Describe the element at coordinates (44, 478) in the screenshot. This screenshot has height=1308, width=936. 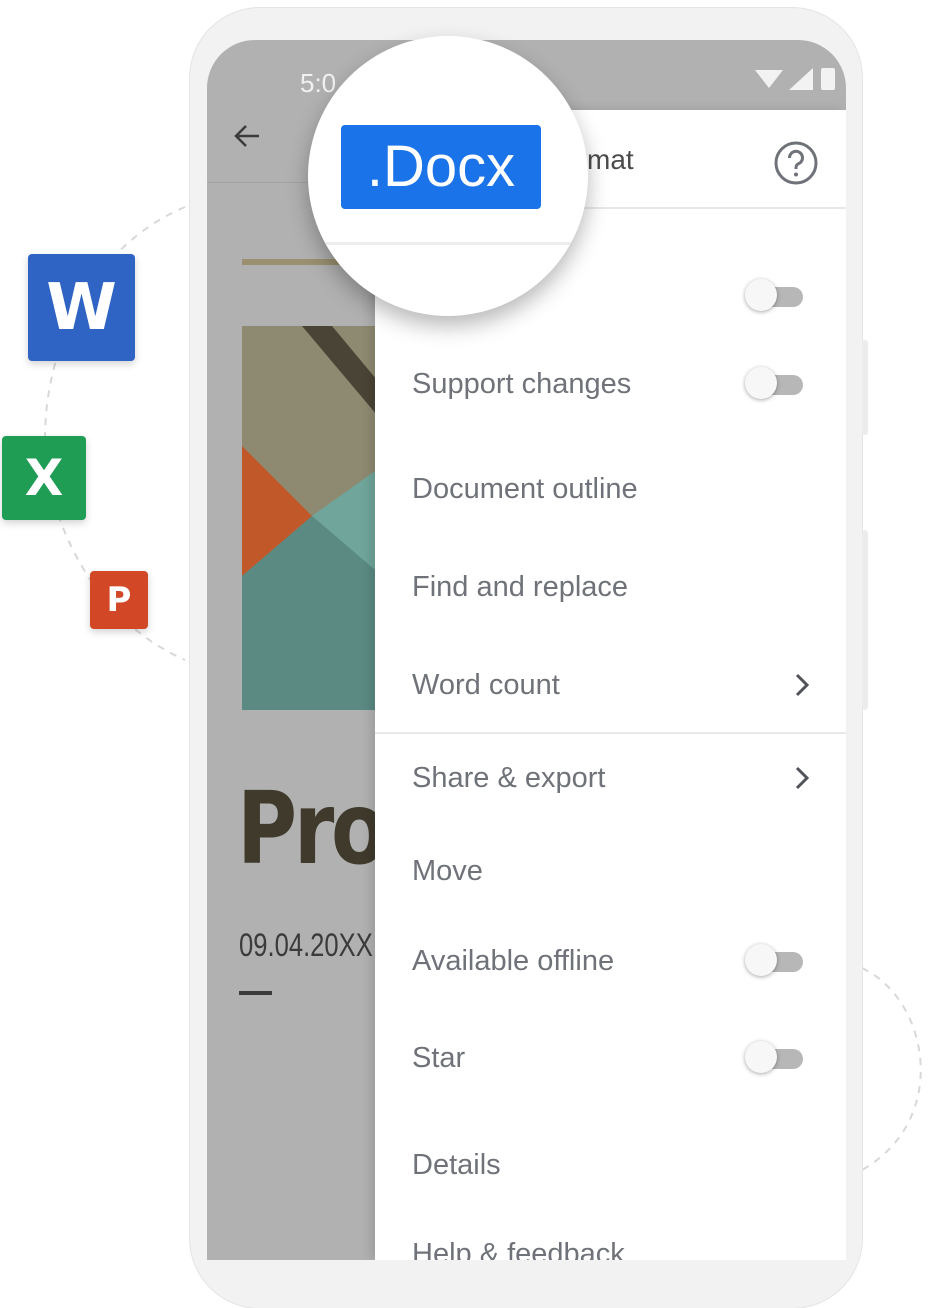
I see `excel-app-icon: X` at that location.